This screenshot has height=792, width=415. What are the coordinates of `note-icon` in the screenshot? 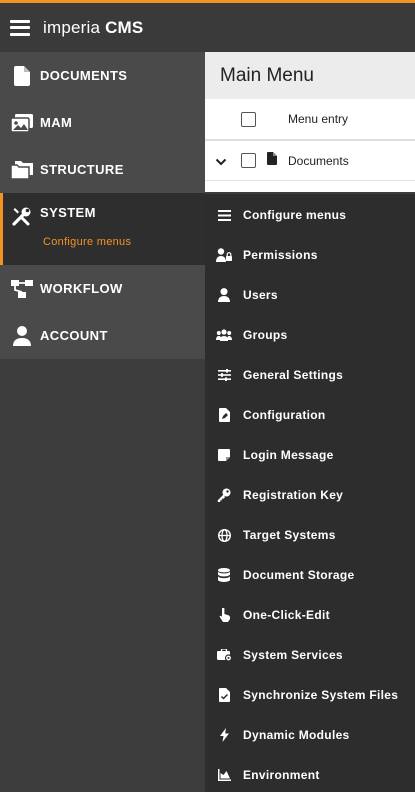 It's located at (224, 455).